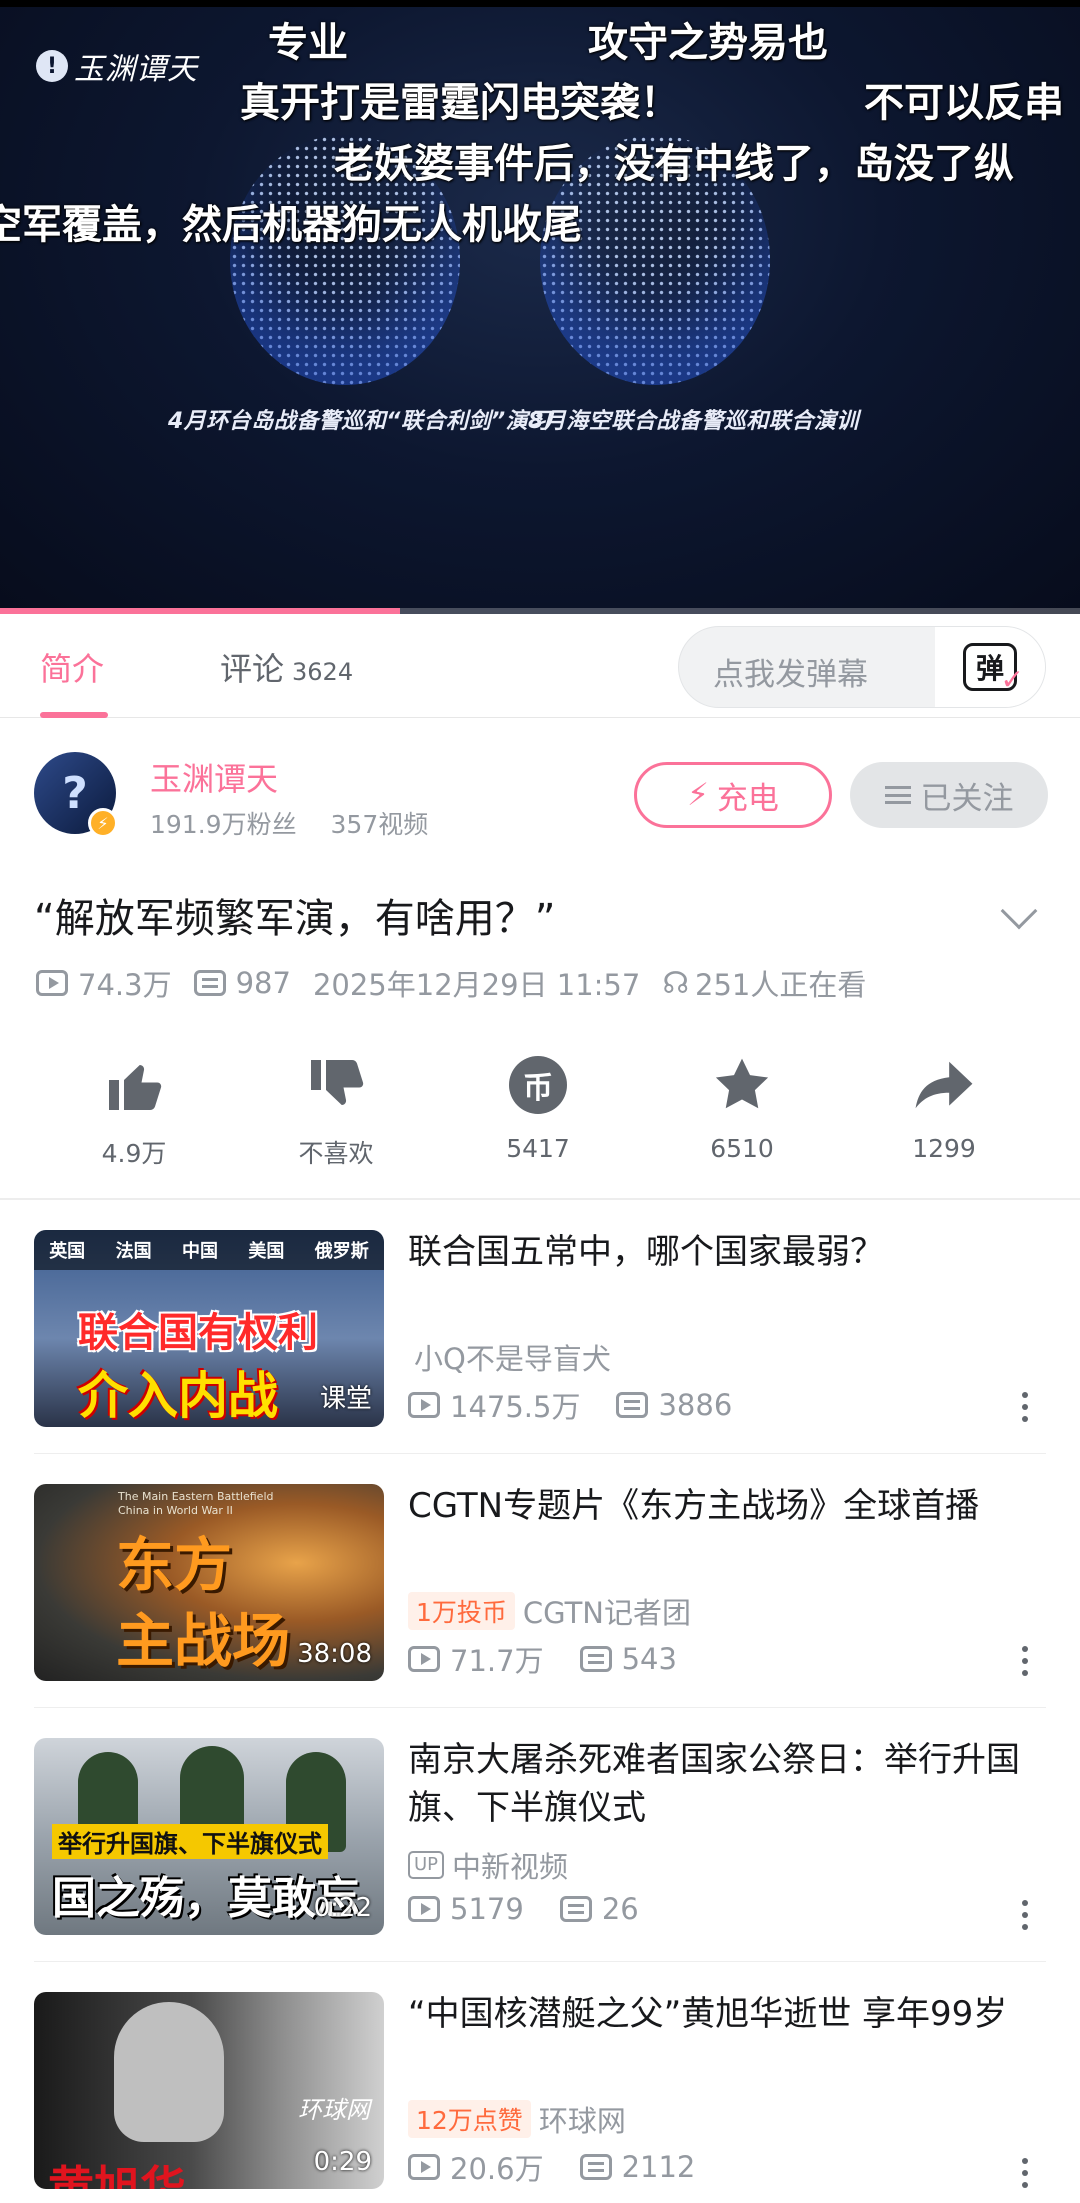 The height and width of the screenshot is (2203, 1080). Describe the element at coordinates (708, 43) in the screenshot. I see `danmaku-comment: 攻守之势易也` at that location.